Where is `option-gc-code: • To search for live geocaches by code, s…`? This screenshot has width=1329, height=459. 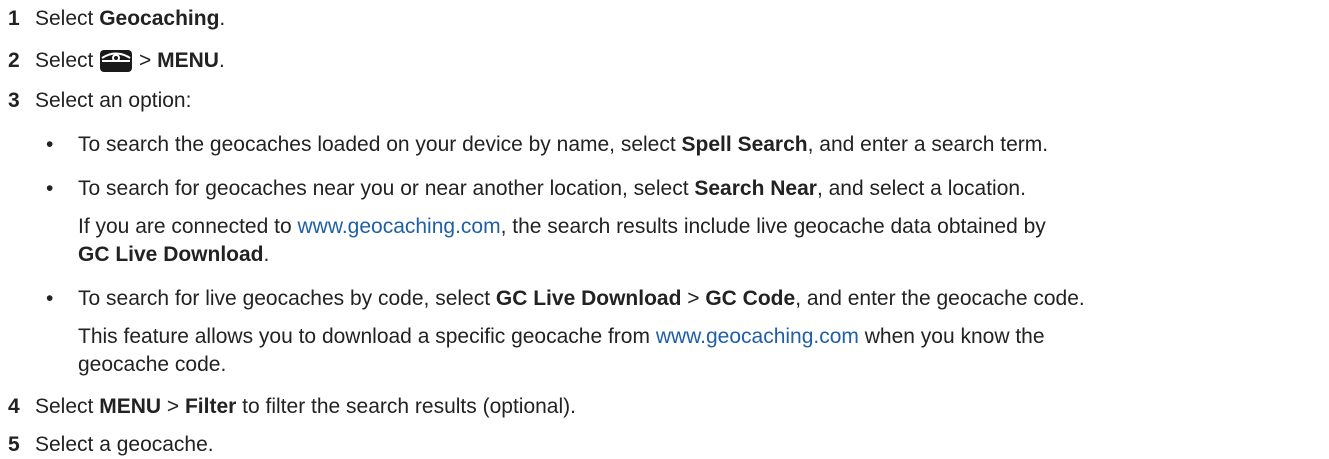 option-gc-code: • To search for live geocaches by code, s… is located at coordinates (565, 299).